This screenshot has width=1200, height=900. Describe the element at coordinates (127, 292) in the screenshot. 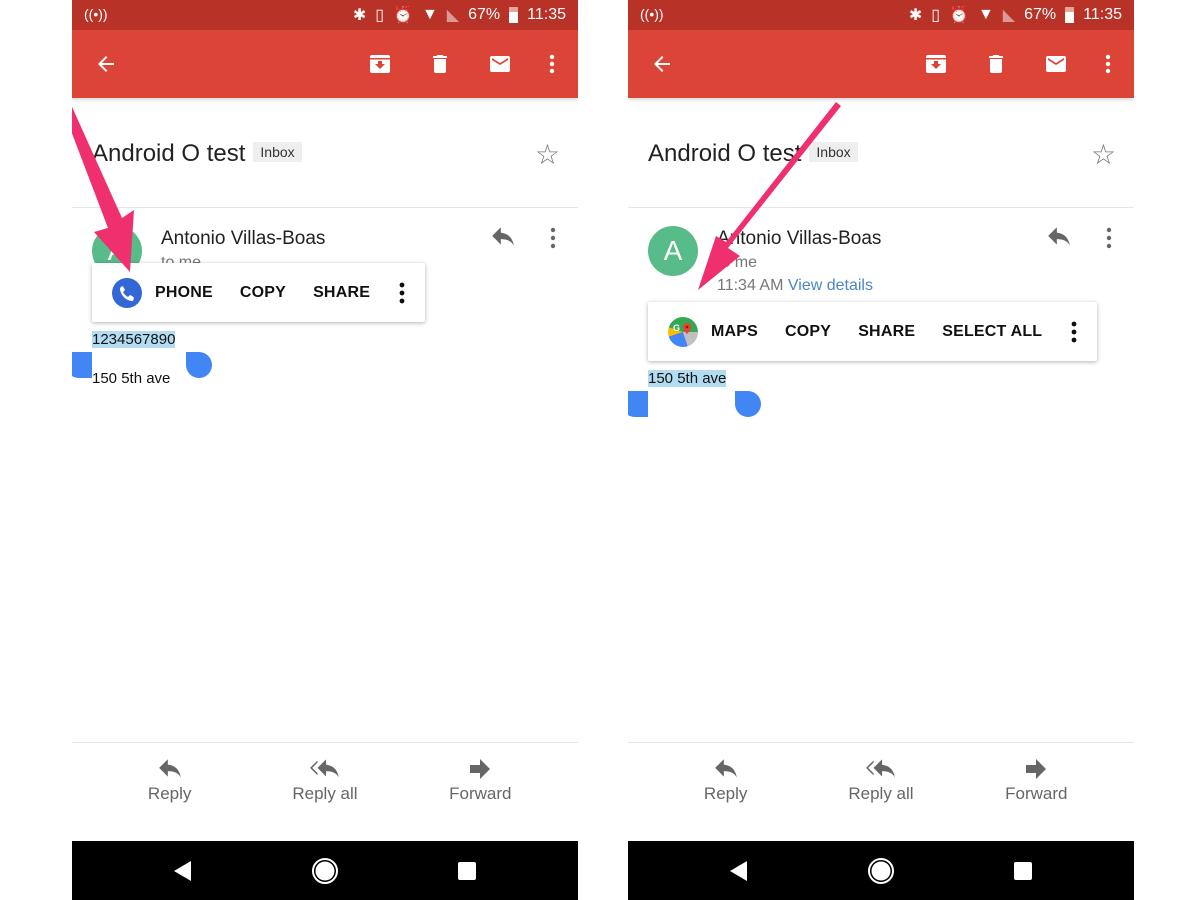

I see `phone-icon` at that location.